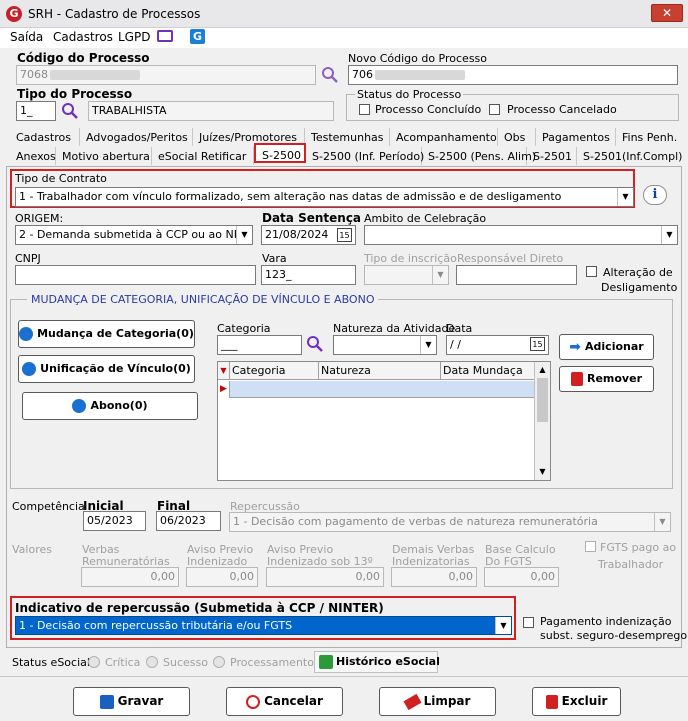 The width and height of the screenshot is (688, 721). What do you see at coordinates (114, 521) in the screenshot?
I see `inicial-field: 05/2023` at bounding box center [114, 521].